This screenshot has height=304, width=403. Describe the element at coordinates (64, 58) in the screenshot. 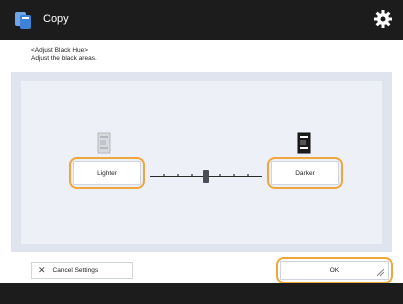

I see `setting-instruction: Adjust the black areas.` at that location.